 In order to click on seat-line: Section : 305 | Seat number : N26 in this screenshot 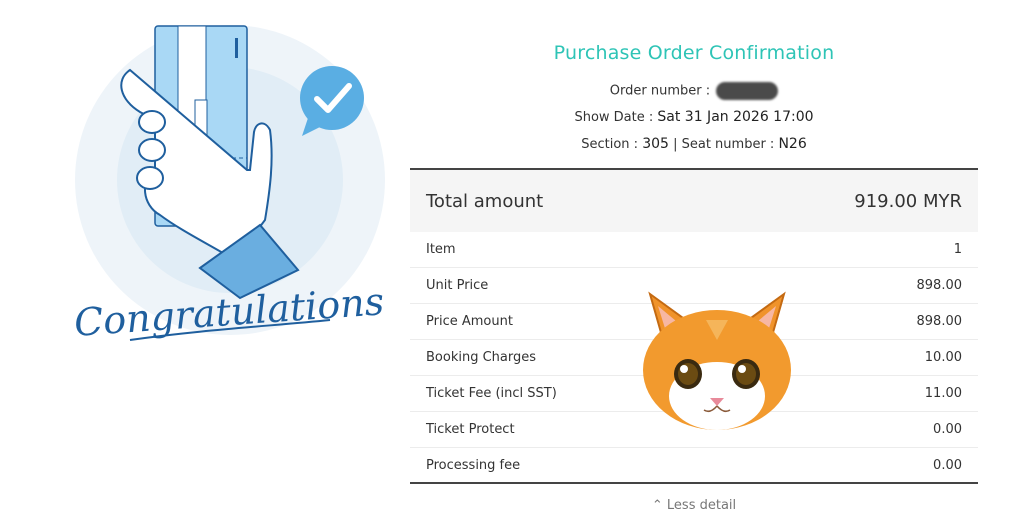, I will do `click(694, 144)`.